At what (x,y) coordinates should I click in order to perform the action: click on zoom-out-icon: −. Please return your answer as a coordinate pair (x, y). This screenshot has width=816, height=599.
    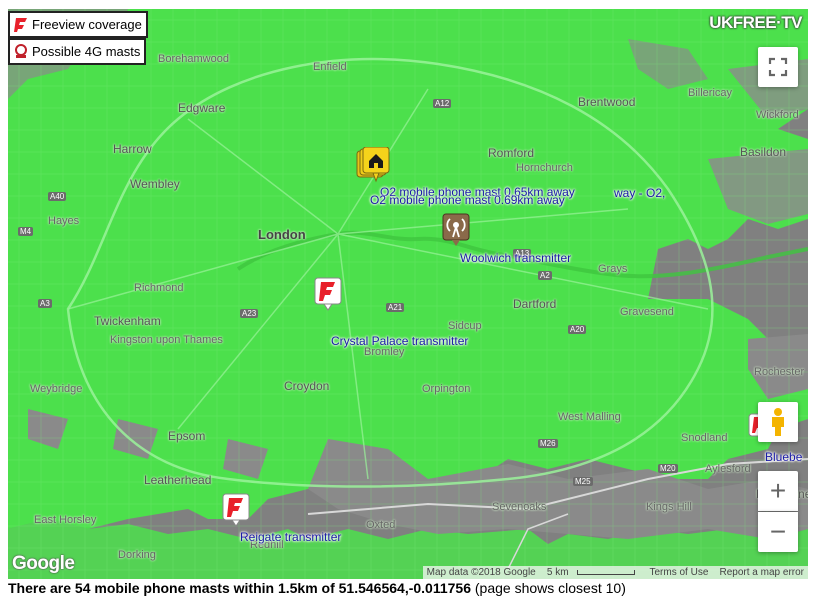
    Looking at the image, I should click on (778, 531).